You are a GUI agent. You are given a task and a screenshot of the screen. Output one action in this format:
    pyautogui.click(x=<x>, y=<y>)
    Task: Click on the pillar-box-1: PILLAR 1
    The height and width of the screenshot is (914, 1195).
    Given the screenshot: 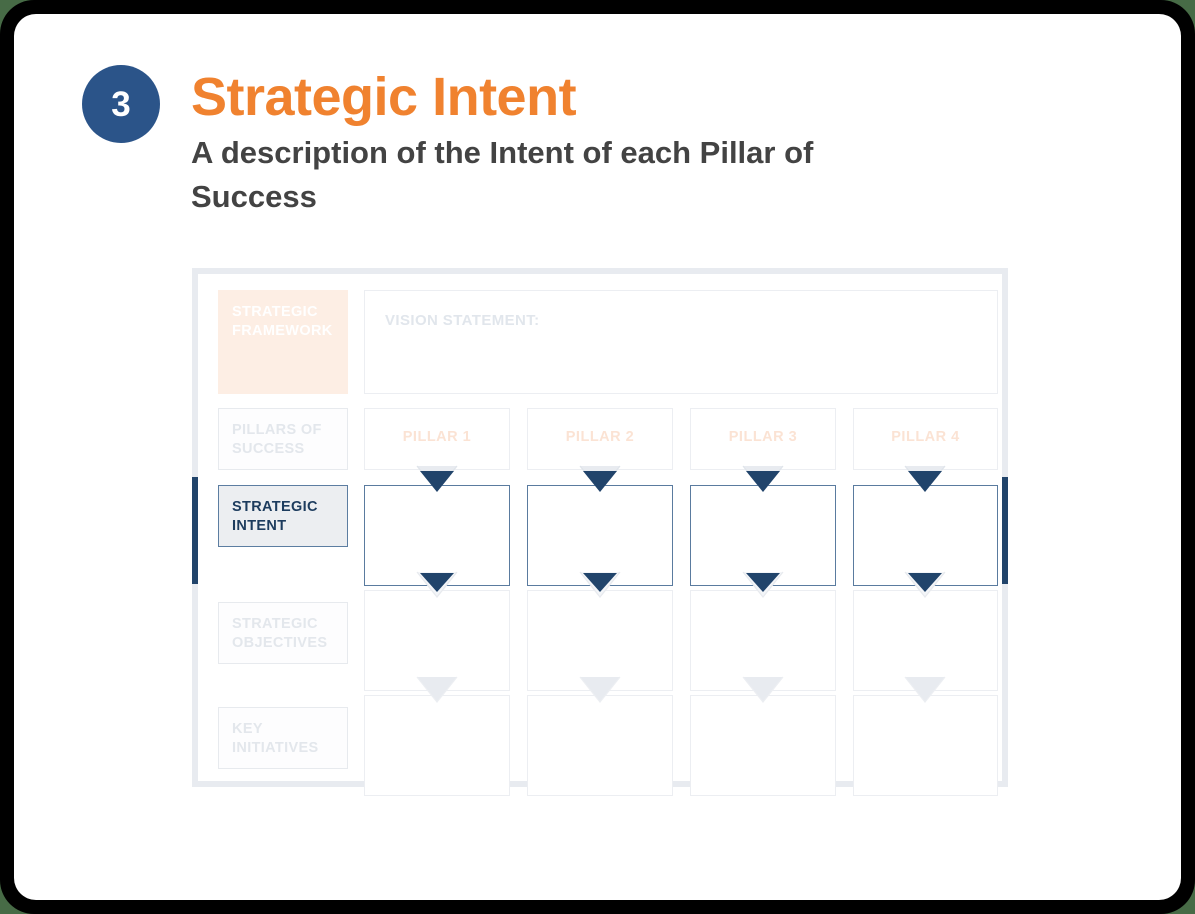 What is the action you would take?
    pyautogui.click(x=437, y=439)
    